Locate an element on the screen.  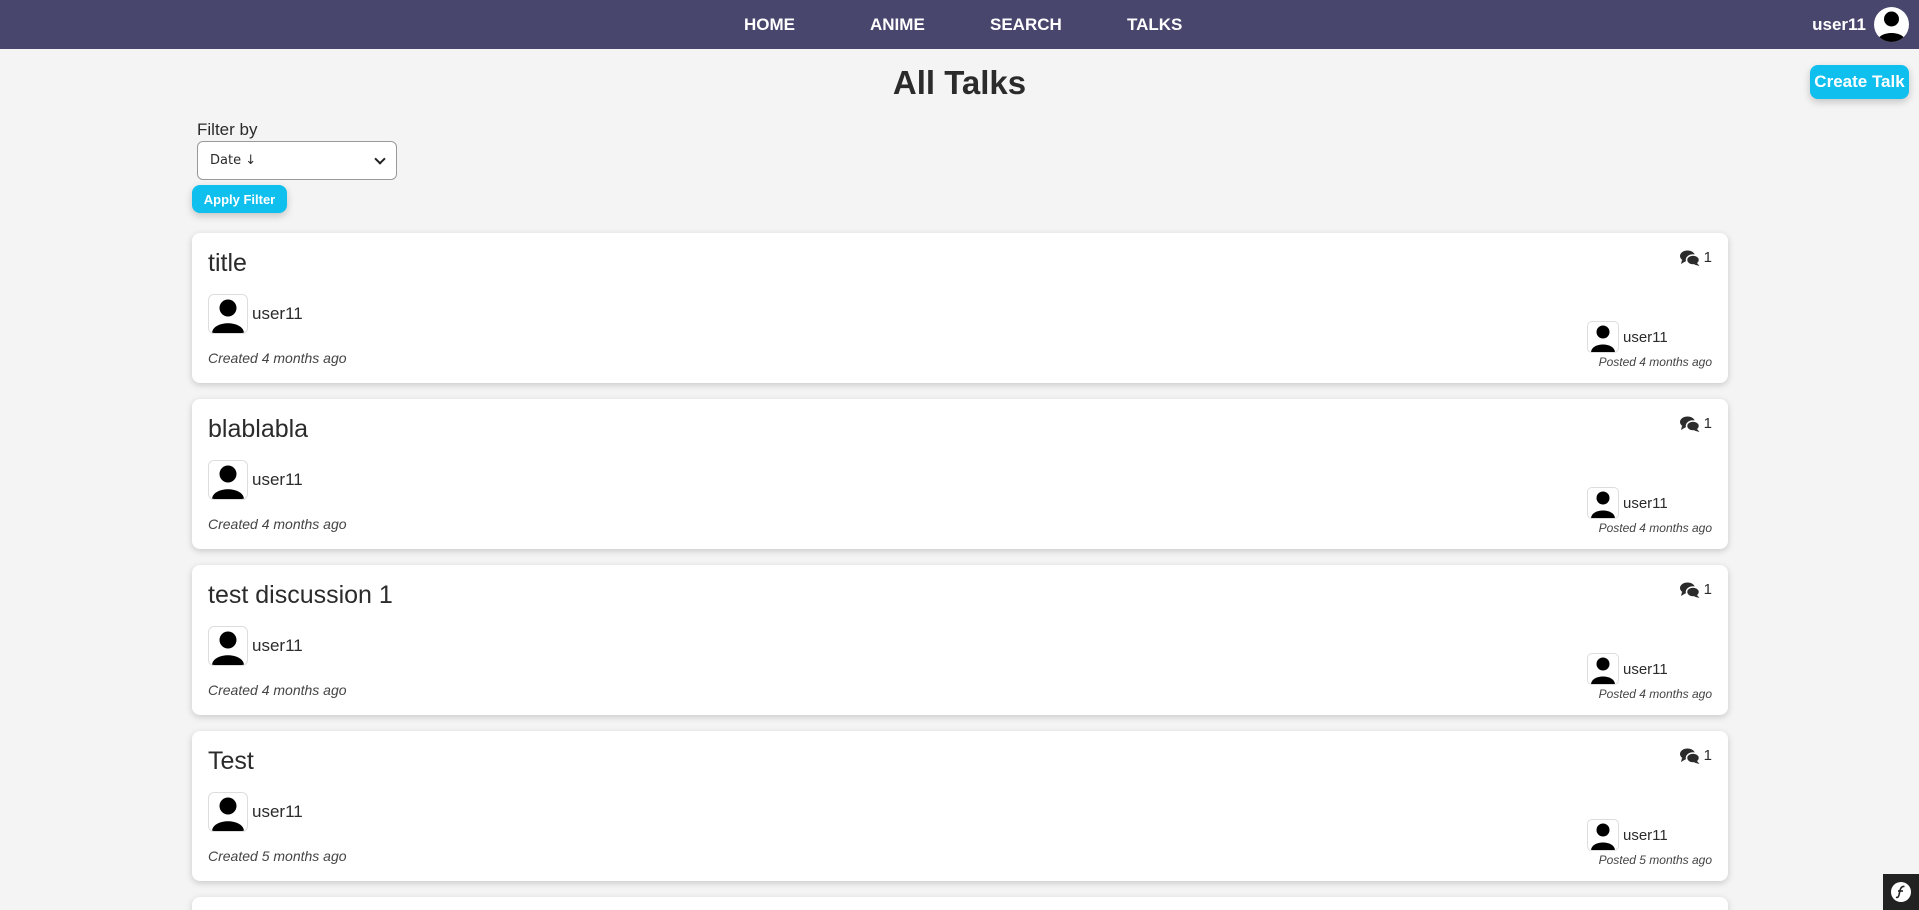
filter-selected-value: Date ↓ is located at coordinates (233, 160).